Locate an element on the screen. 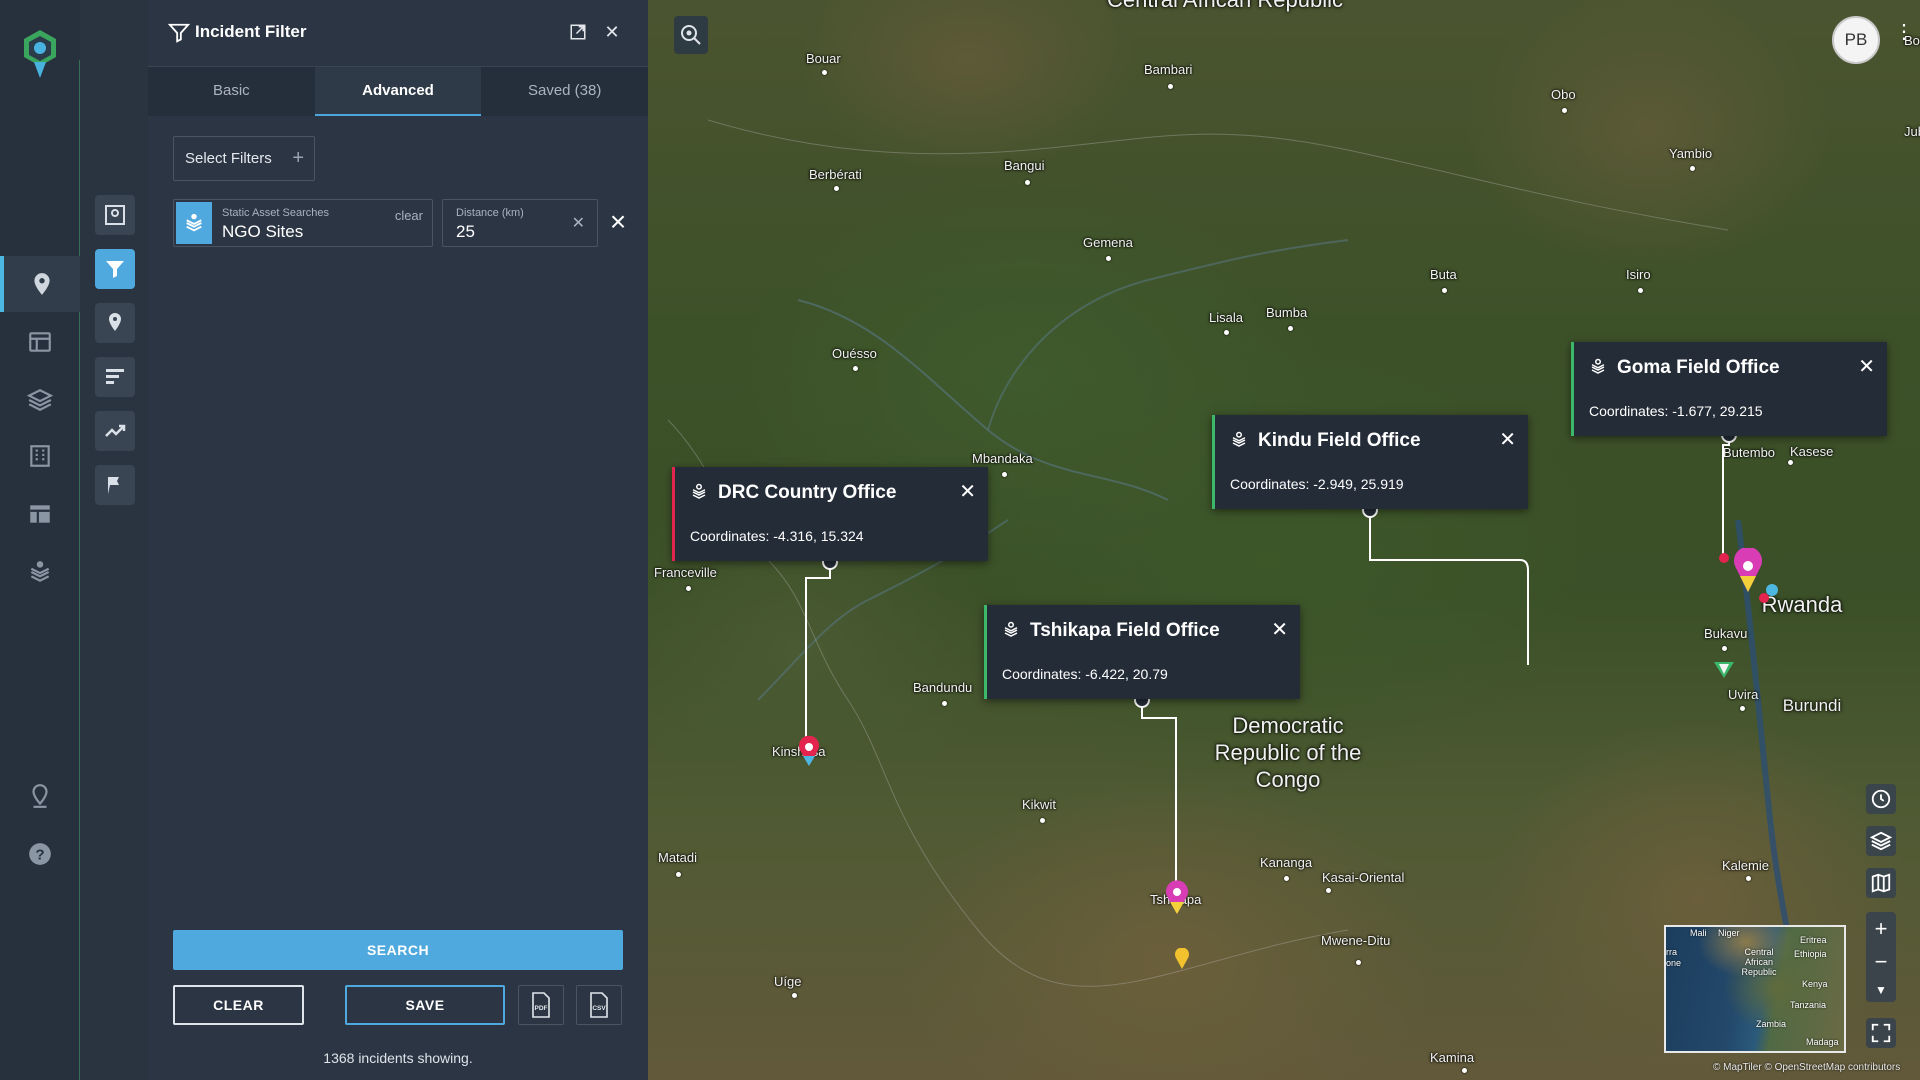  popup-coordinates: Coordinates: -2.949, 25.919 is located at coordinates (1317, 484).